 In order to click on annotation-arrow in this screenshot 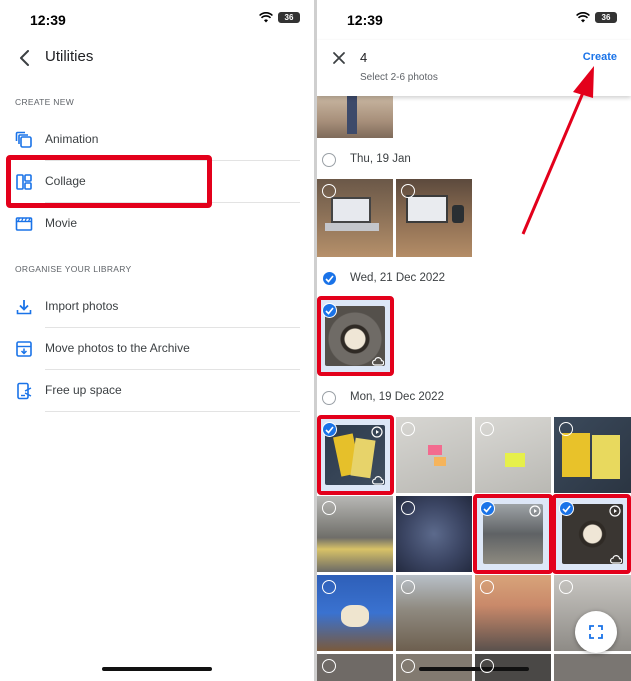, I will do `click(557, 150)`.